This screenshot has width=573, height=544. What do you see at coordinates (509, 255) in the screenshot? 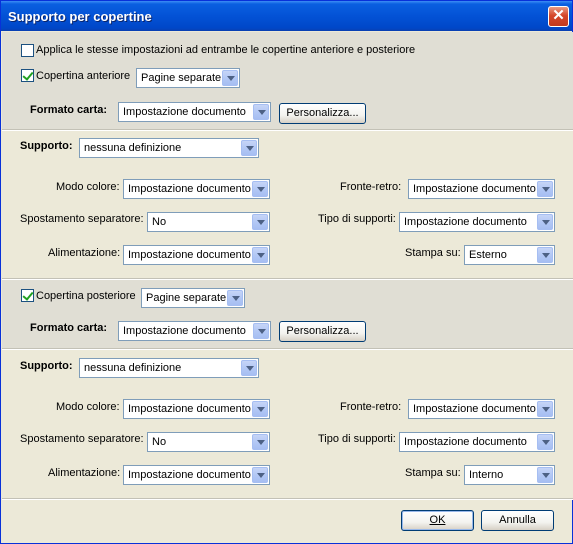
I see `front-print-on-select: Esterno` at bounding box center [509, 255].